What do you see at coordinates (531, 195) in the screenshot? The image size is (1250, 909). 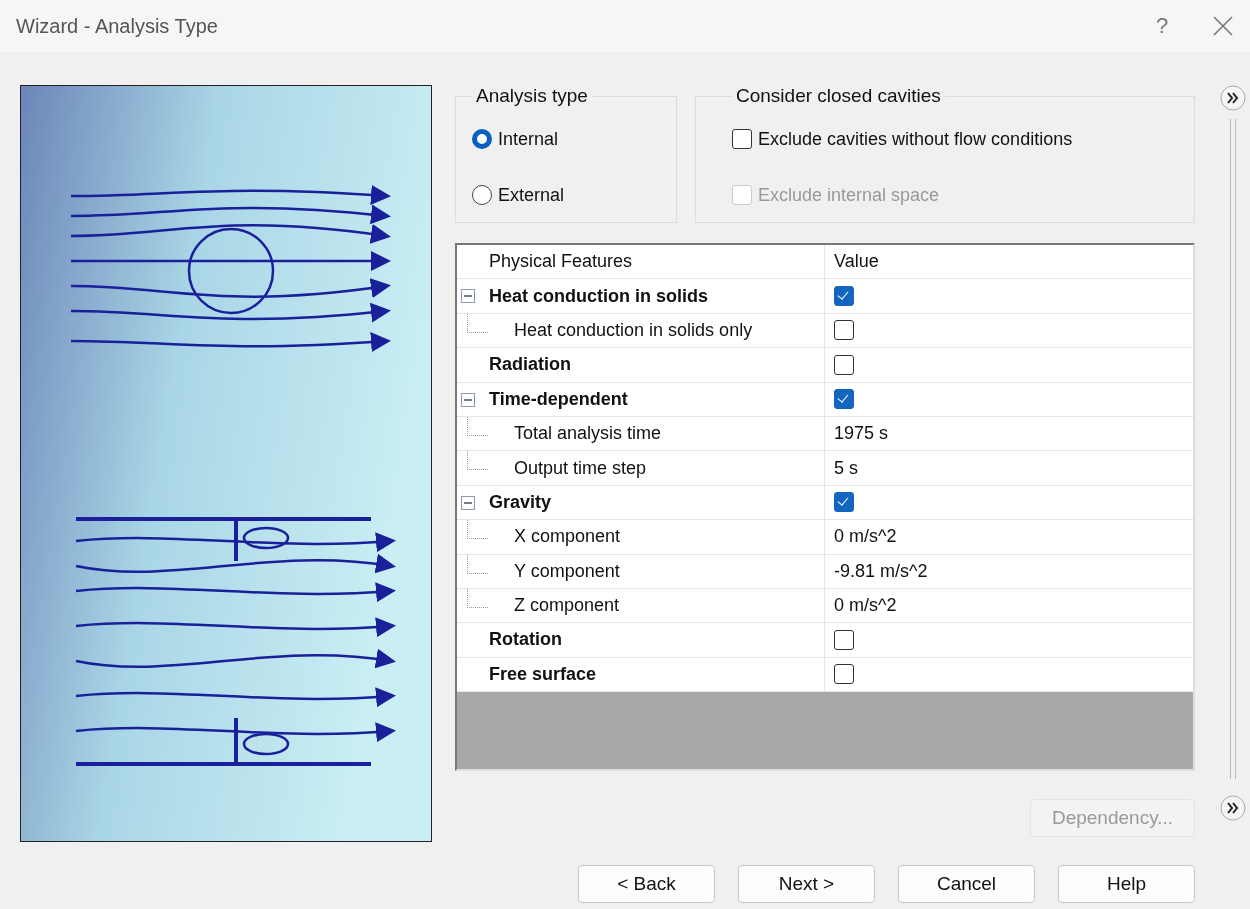 I see `radio-label: External` at bounding box center [531, 195].